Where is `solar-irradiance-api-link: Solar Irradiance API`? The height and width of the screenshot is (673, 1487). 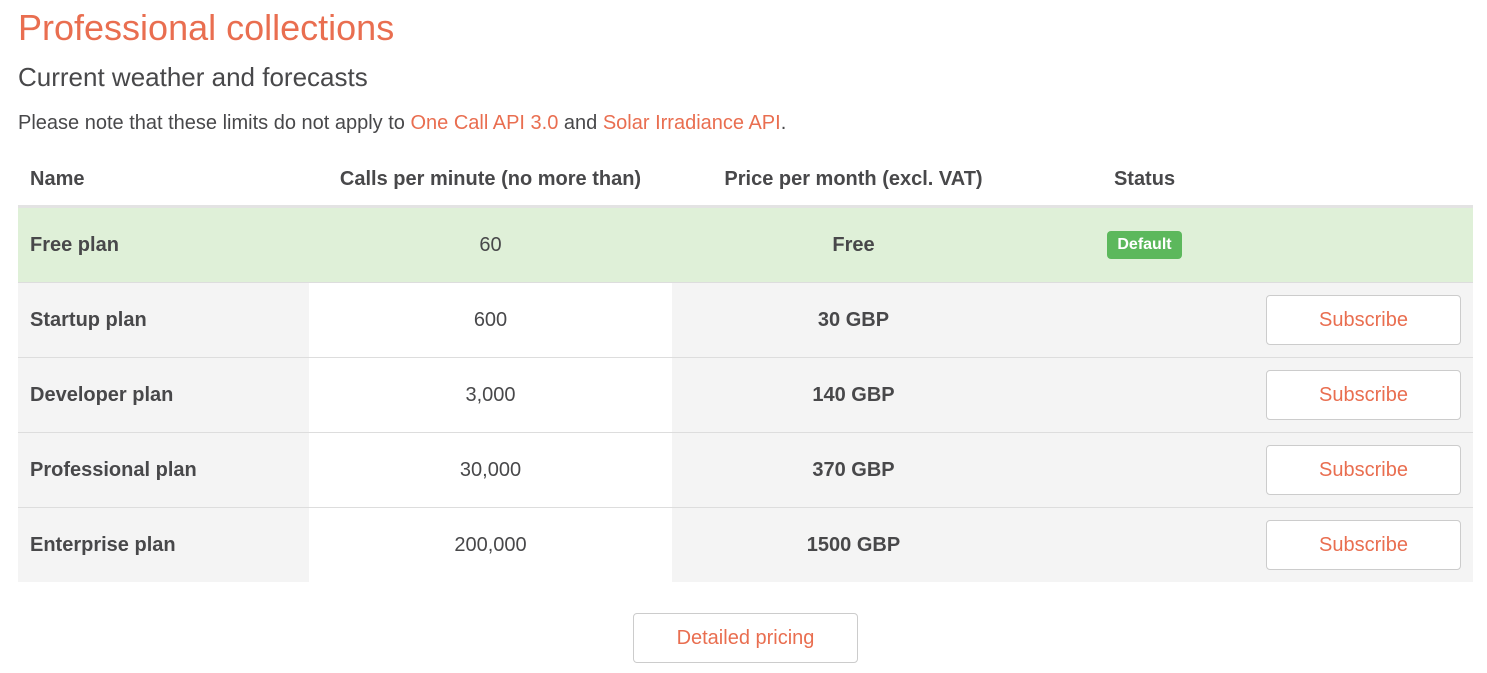
solar-irradiance-api-link: Solar Irradiance API is located at coordinates (692, 123).